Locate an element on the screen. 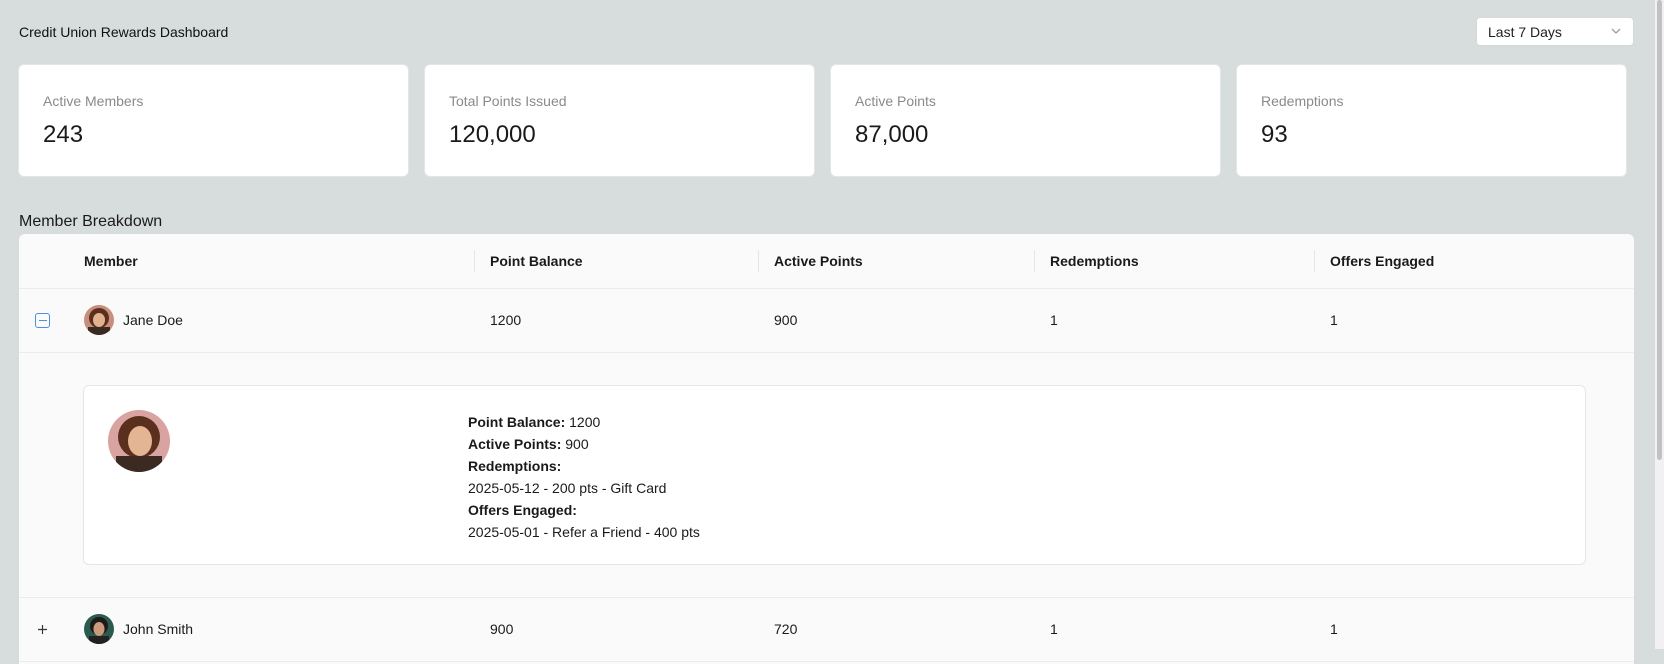  collapse-row-button is located at coordinates (42, 320).